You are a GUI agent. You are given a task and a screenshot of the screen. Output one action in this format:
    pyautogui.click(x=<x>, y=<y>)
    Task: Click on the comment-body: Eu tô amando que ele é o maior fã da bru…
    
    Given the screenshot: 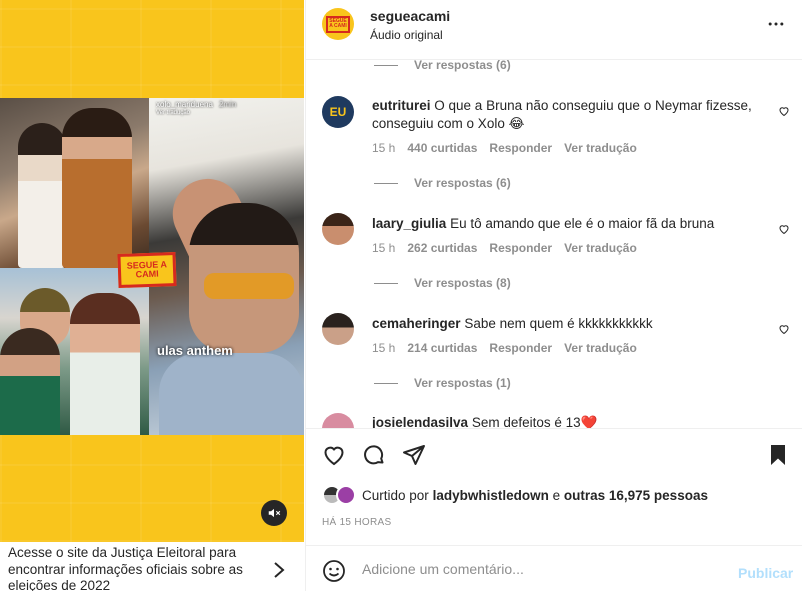 What is the action you would take?
    pyautogui.click(x=582, y=223)
    